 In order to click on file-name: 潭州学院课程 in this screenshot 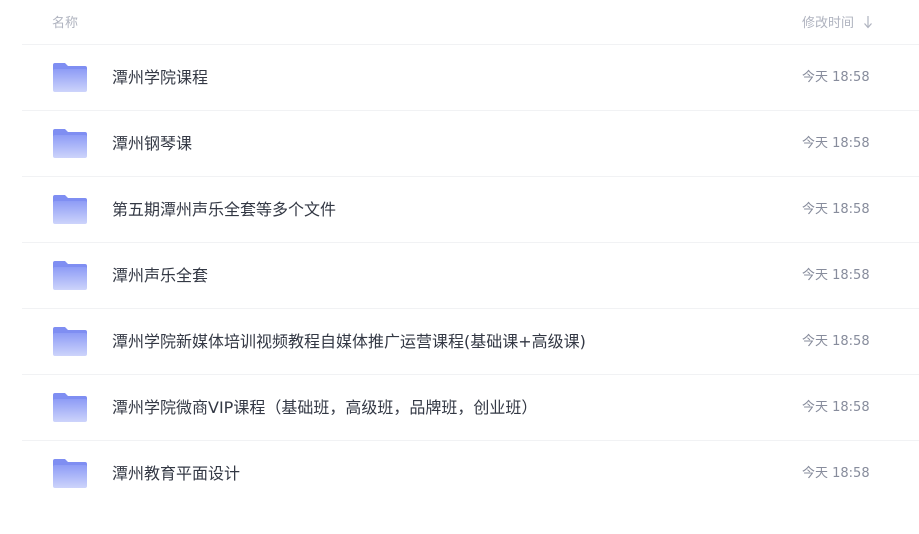, I will do `click(160, 78)`.